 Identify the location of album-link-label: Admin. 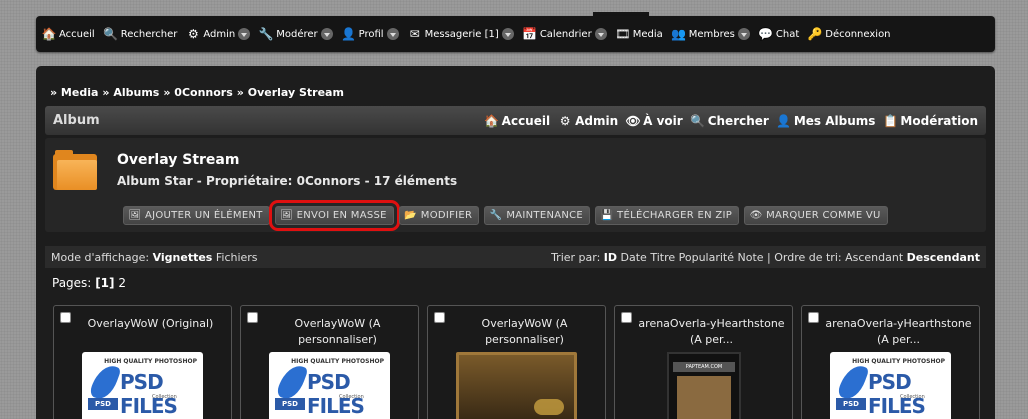
(597, 120).